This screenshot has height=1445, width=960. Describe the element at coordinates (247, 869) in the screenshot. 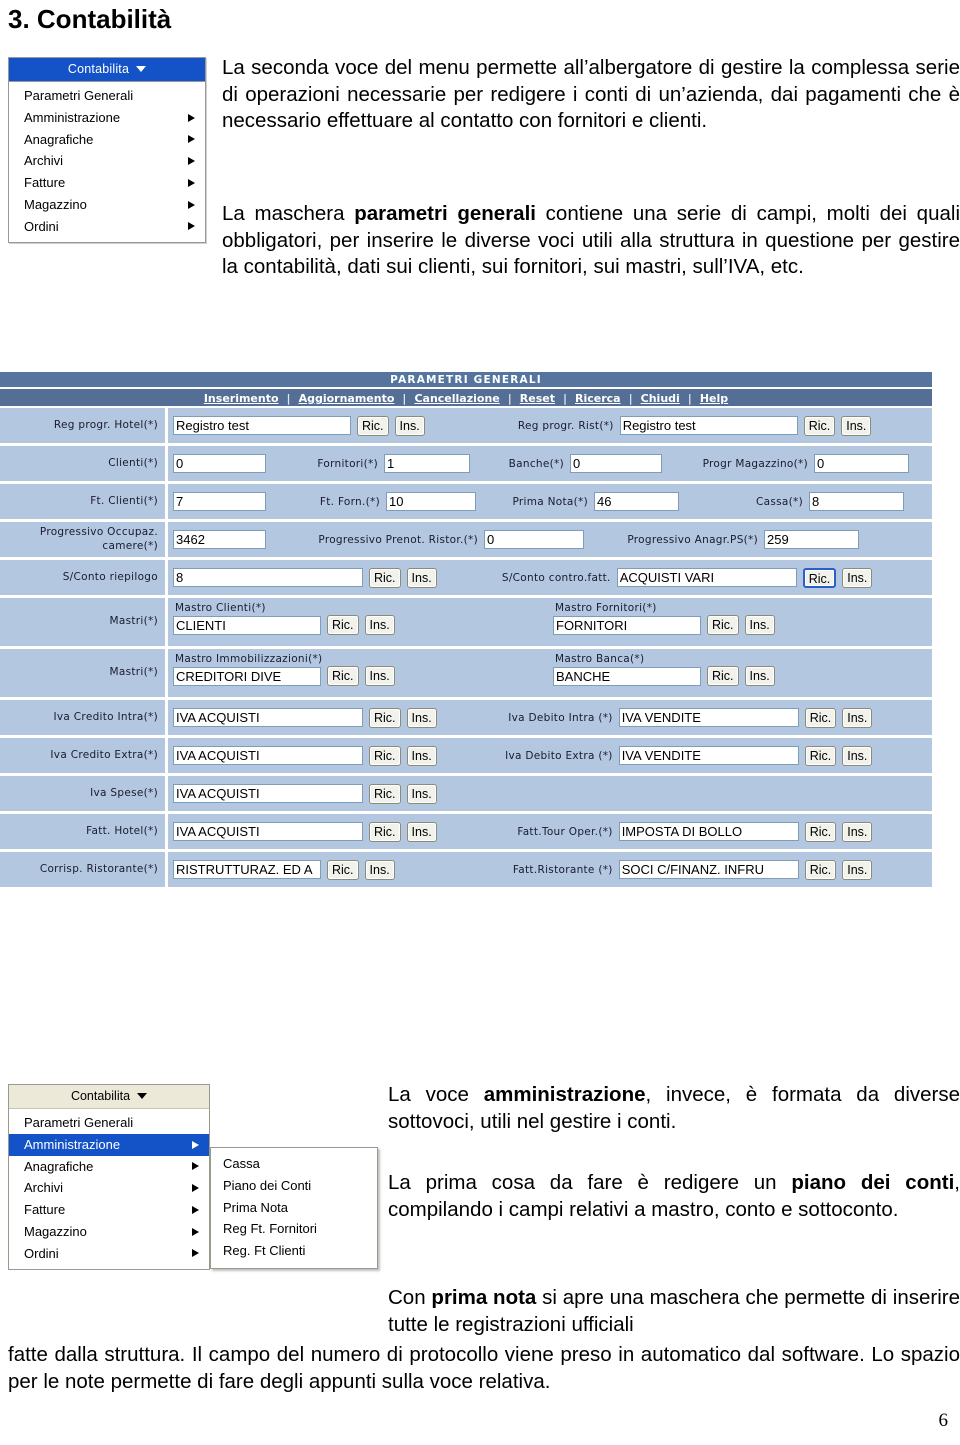

I see `text-field: RISTRUTTURAZ. ED A` at that location.